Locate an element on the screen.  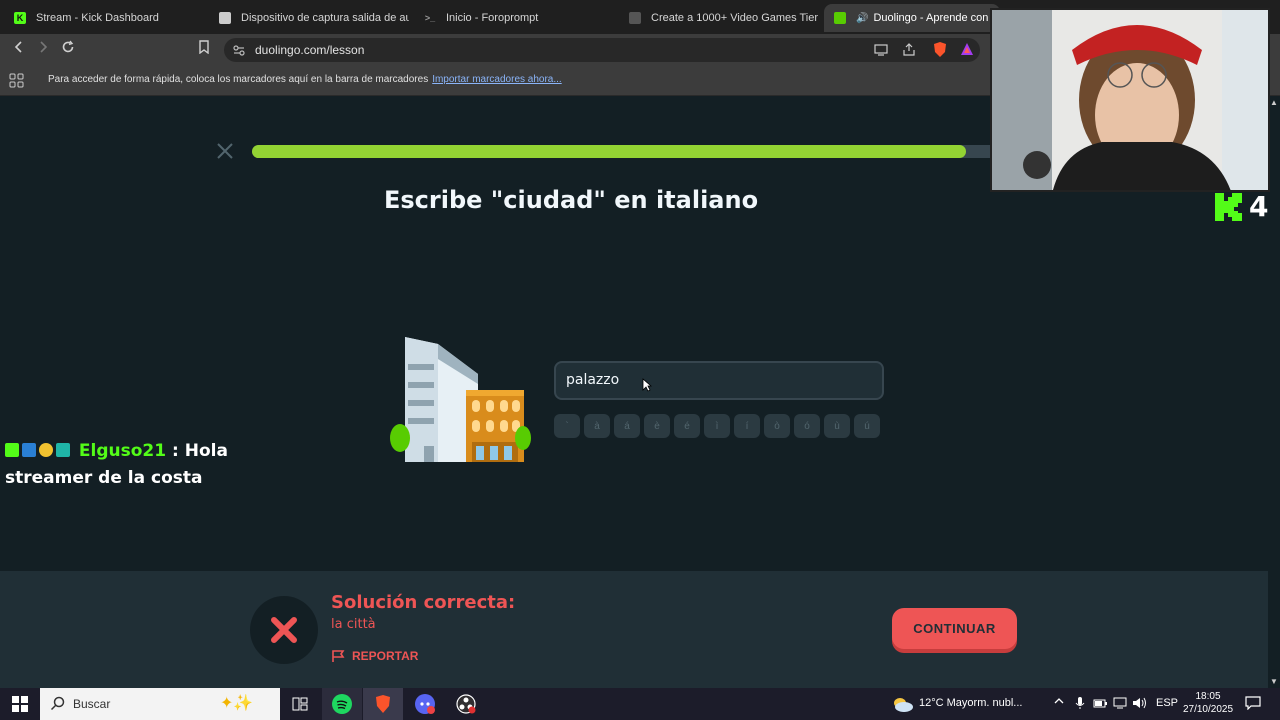
continue-button: CONTINUAR is located at coordinates (954, 628).